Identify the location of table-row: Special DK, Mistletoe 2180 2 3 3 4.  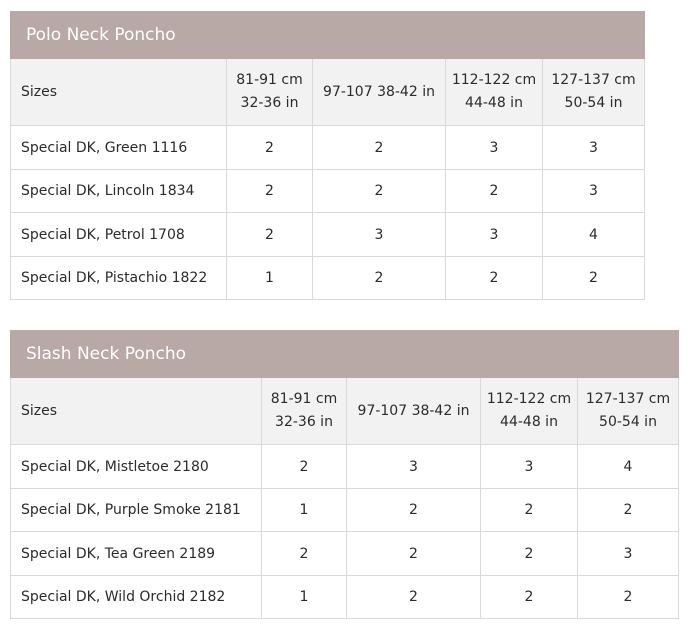
(344, 466).